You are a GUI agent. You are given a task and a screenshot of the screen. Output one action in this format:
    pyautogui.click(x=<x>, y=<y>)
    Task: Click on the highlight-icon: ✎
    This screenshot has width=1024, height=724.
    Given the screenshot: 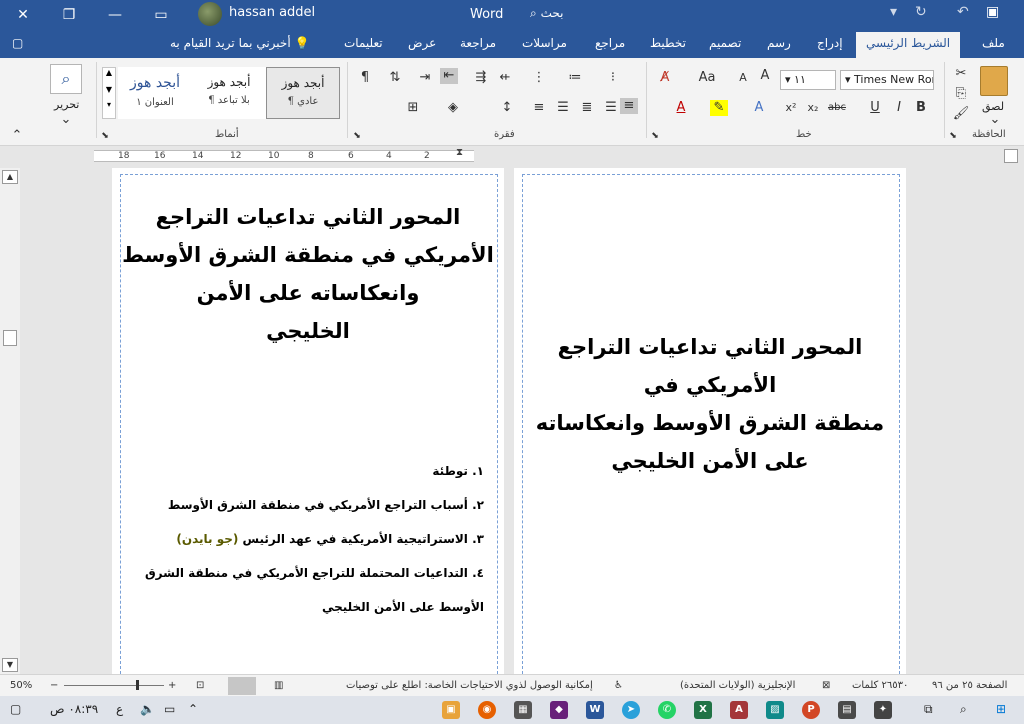 What is the action you would take?
    pyautogui.click(x=719, y=108)
    